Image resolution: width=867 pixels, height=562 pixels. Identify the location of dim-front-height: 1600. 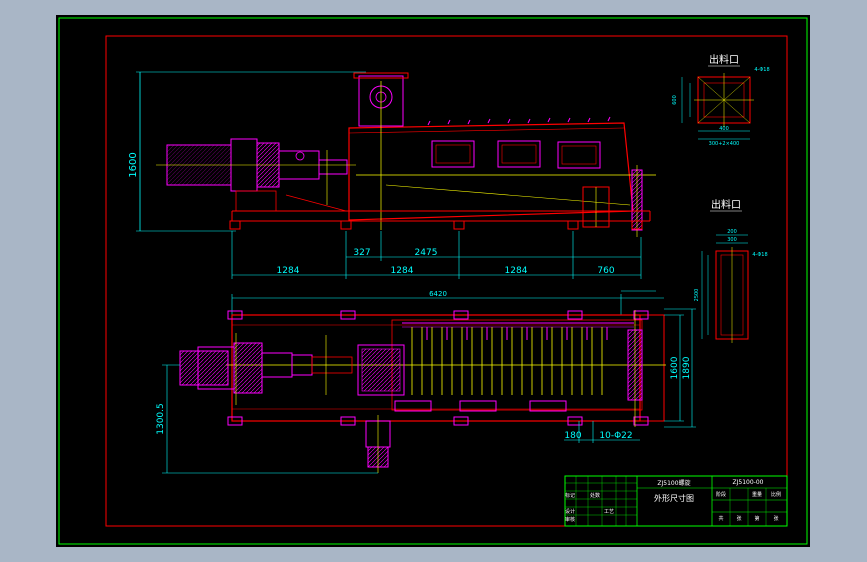
(133, 164).